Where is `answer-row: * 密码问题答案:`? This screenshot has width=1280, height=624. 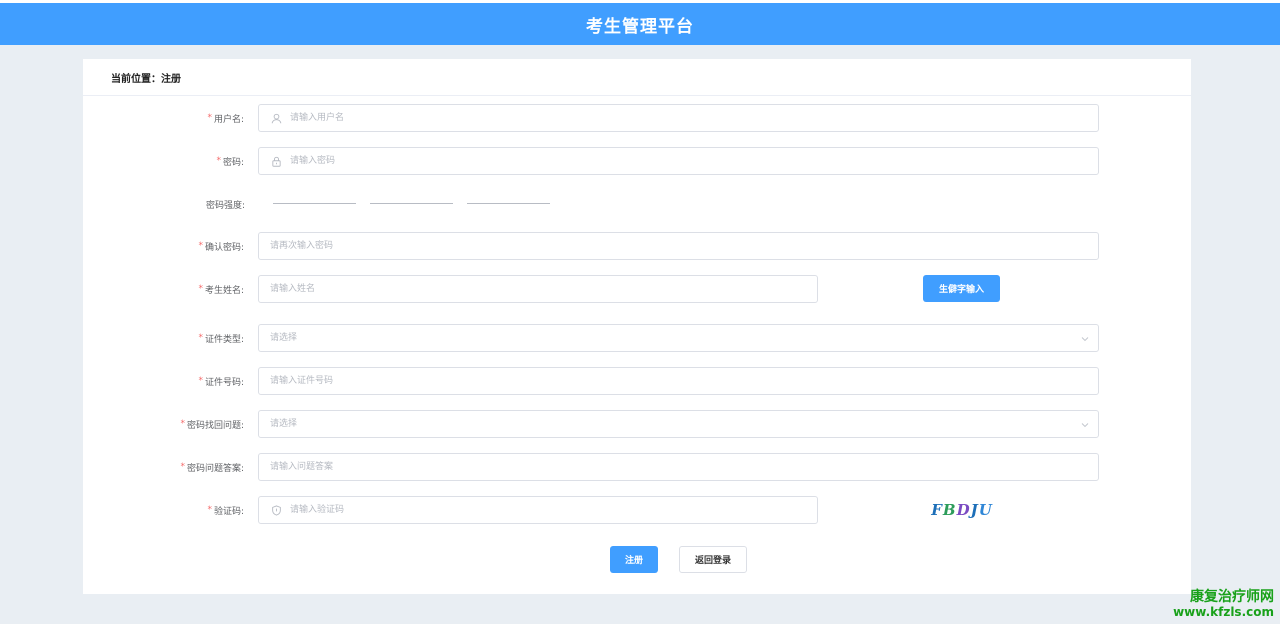
answer-row: * 密码问题答案: is located at coordinates (637, 467).